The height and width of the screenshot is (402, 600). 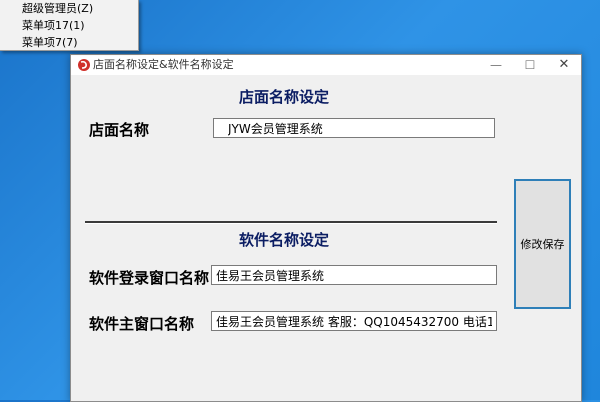 I want to click on title-bar: 店面名称设定&软件名称设定 — ☐ ✕, so click(x=326, y=65).